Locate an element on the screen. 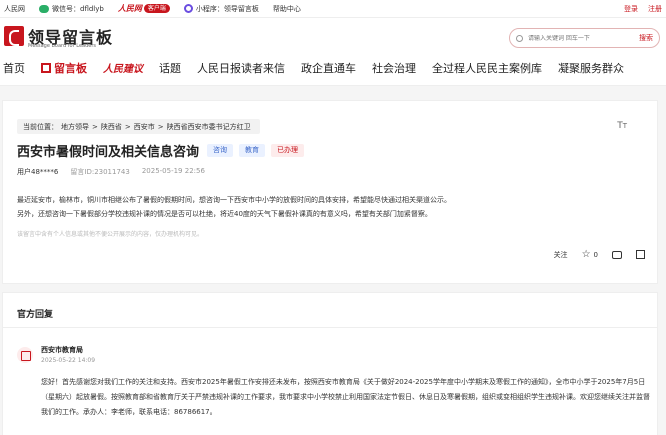 The image size is (666, 435). wechat-label: 微信号：dfldlyb is located at coordinates (78, 8).